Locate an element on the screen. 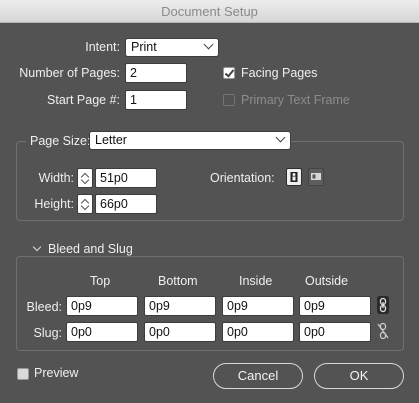 This screenshot has width=419, height=403. primary-text-frame-checkbox is located at coordinates (229, 100).